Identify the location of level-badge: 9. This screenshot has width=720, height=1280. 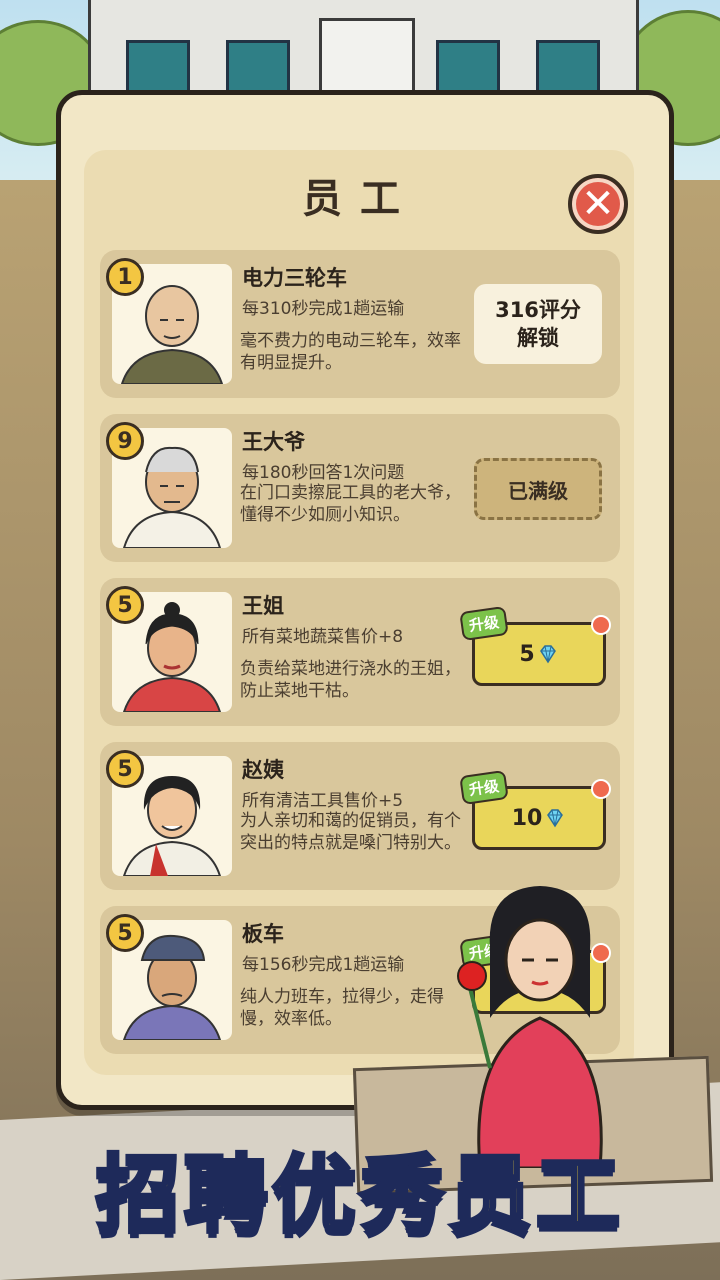
(125, 441).